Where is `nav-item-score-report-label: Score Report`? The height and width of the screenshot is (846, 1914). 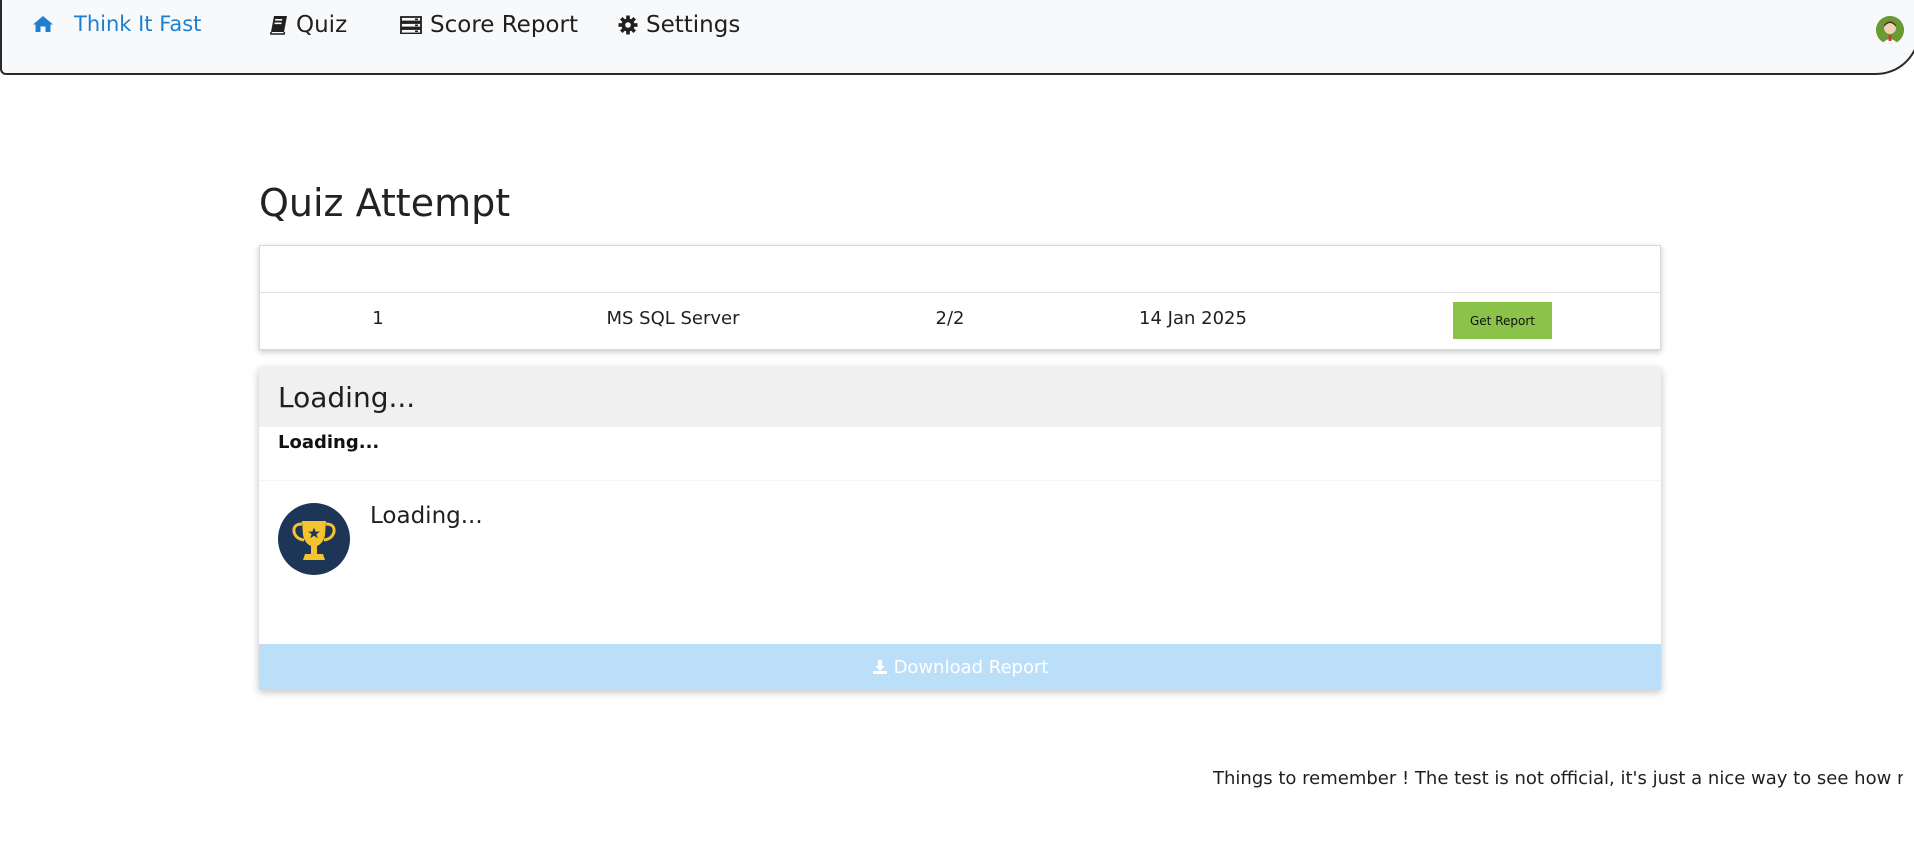
nav-item-score-report-label: Score Report is located at coordinates (504, 25).